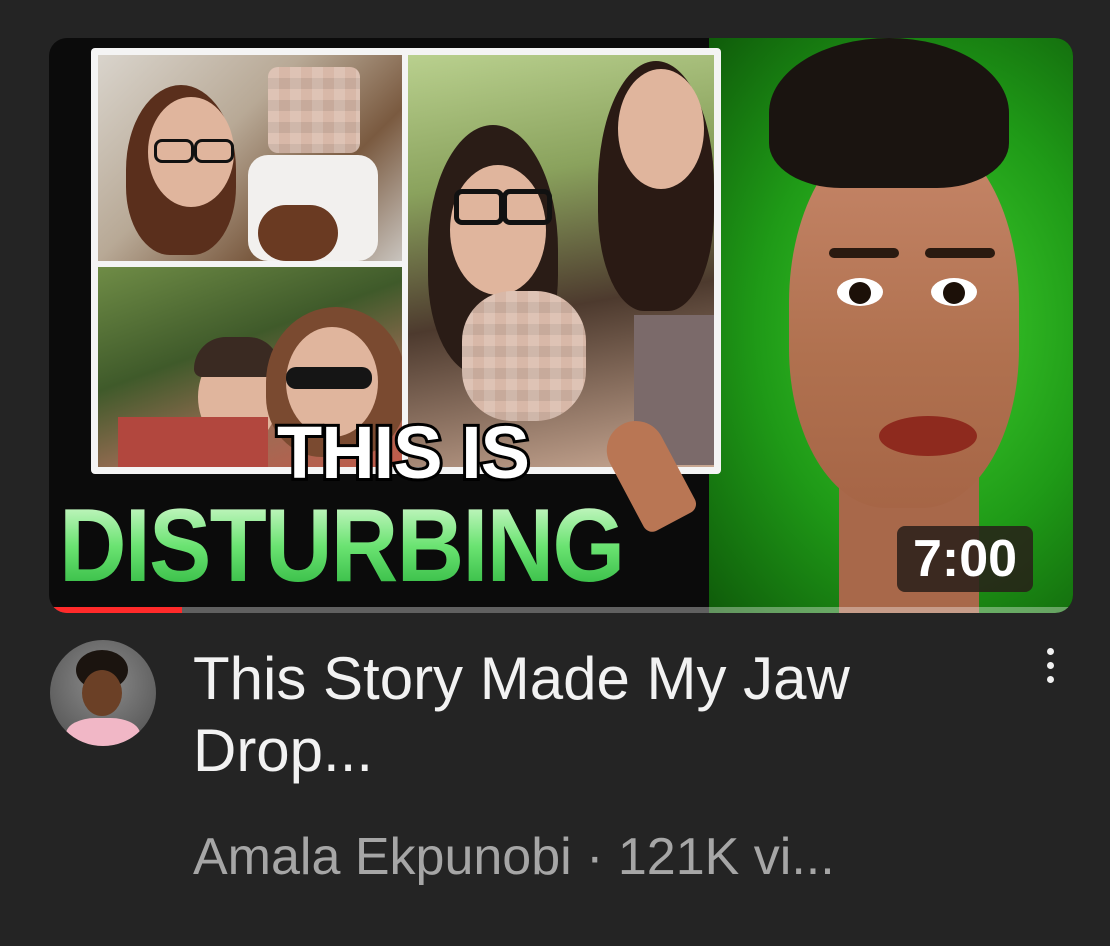 The height and width of the screenshot is (946, 1110). I want to click on channel-avatar, so click(103, 693).